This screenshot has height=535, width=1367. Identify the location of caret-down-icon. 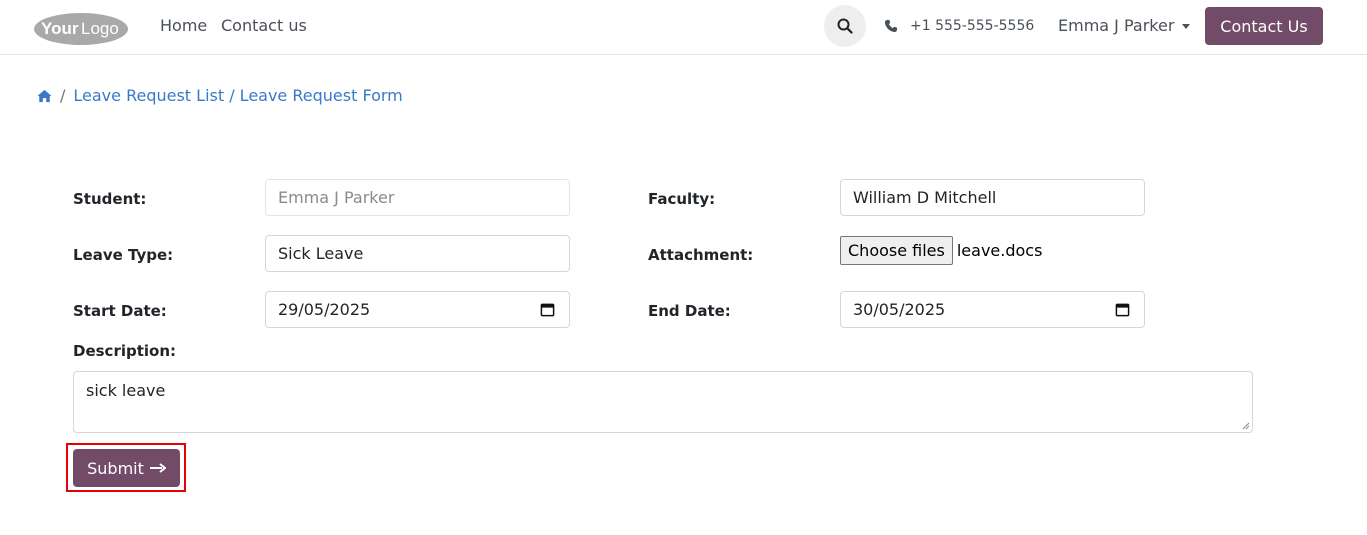
(1186, 26).